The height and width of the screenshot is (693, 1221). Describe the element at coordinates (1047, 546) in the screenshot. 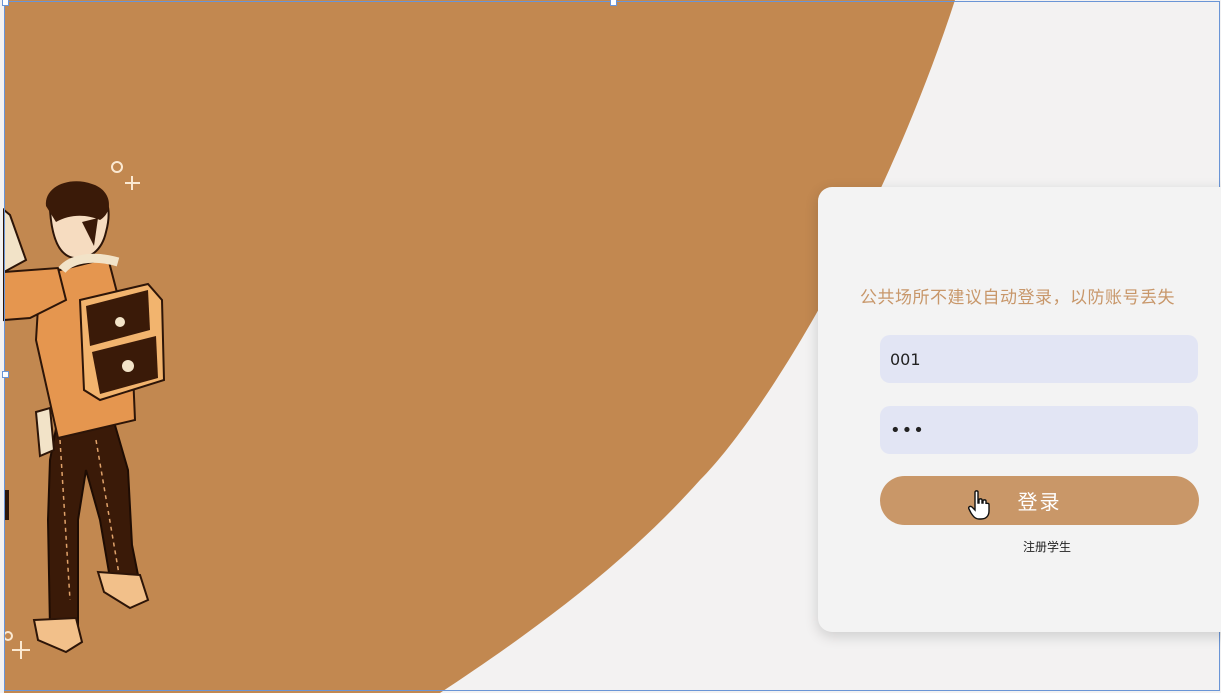

I see `register-student-link: 注册学生` at that location.